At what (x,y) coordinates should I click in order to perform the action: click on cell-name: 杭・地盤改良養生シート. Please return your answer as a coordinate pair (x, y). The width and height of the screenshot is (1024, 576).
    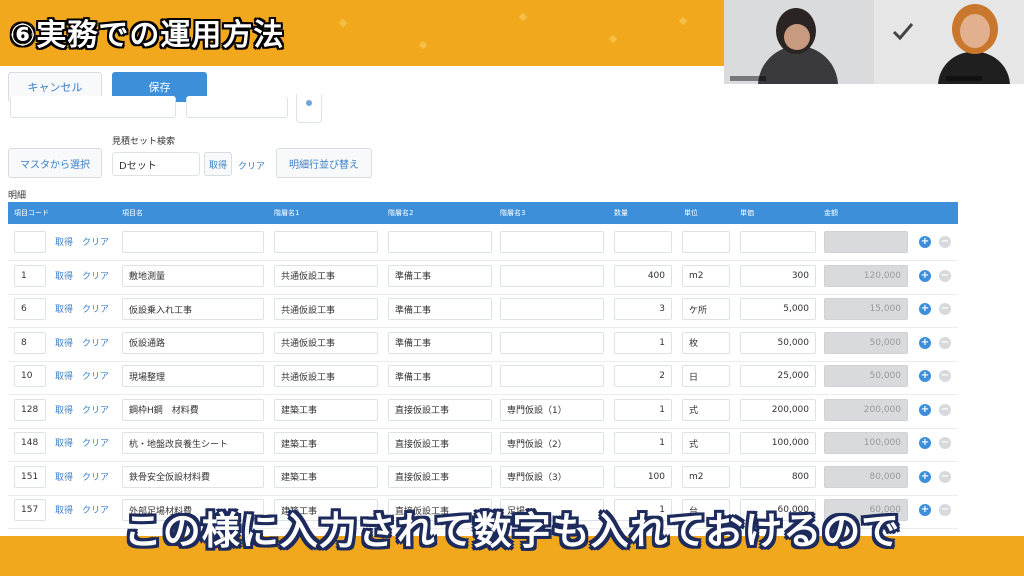
    Looking at the image, I should click on (193, 443).